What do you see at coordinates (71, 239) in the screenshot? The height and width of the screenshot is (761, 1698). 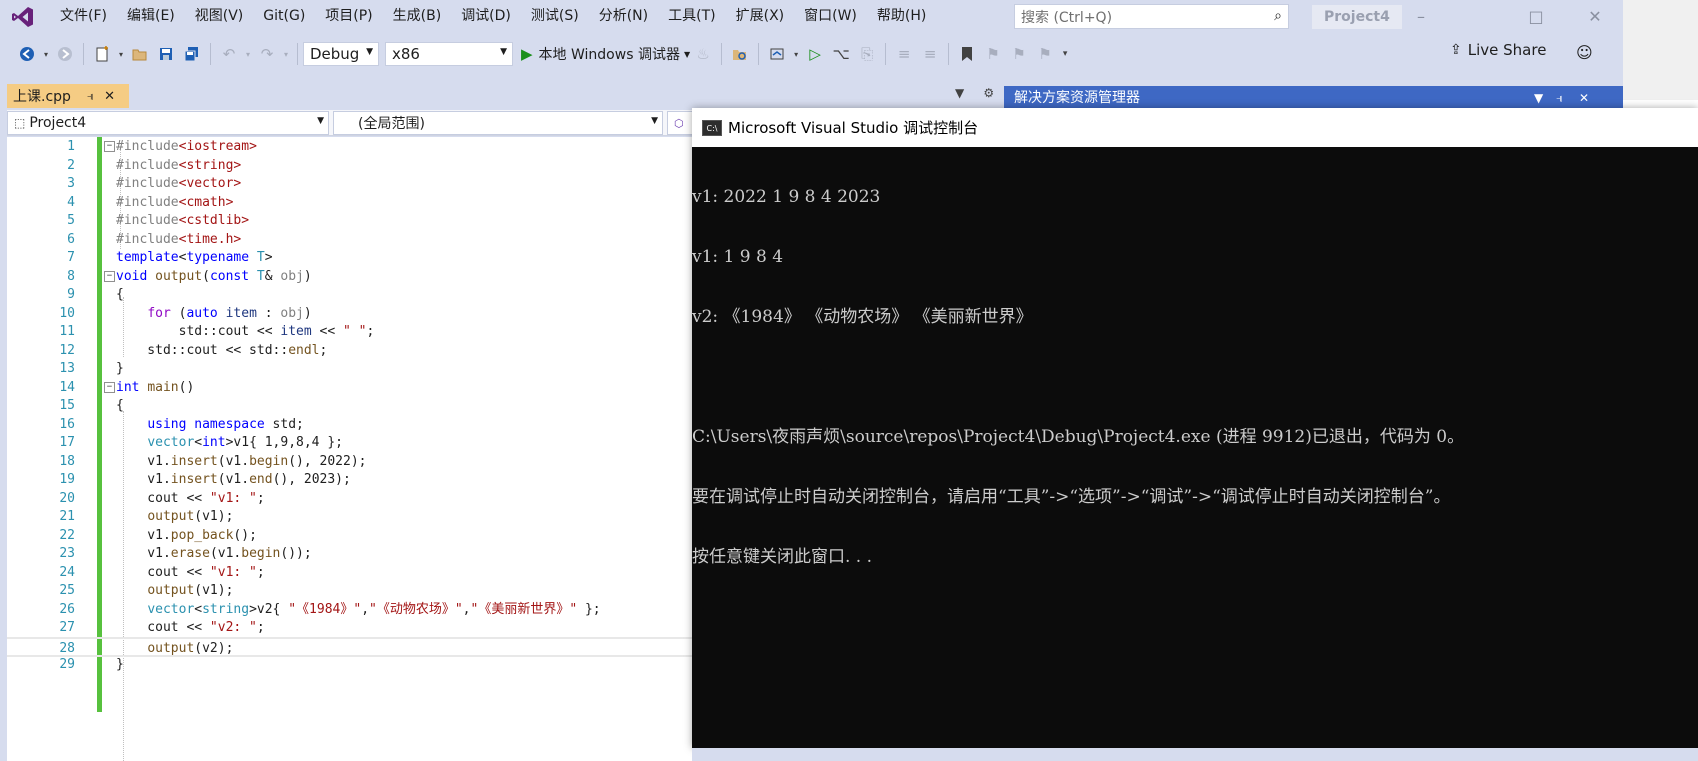 I see `line-number: 6` at bounding box center [71, 239].